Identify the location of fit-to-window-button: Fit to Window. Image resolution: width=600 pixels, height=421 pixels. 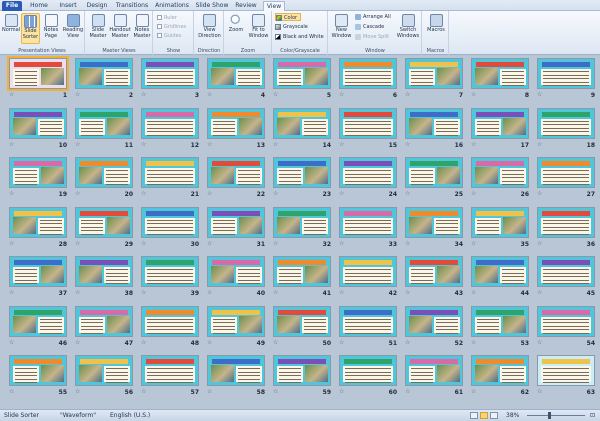
(258, 26).